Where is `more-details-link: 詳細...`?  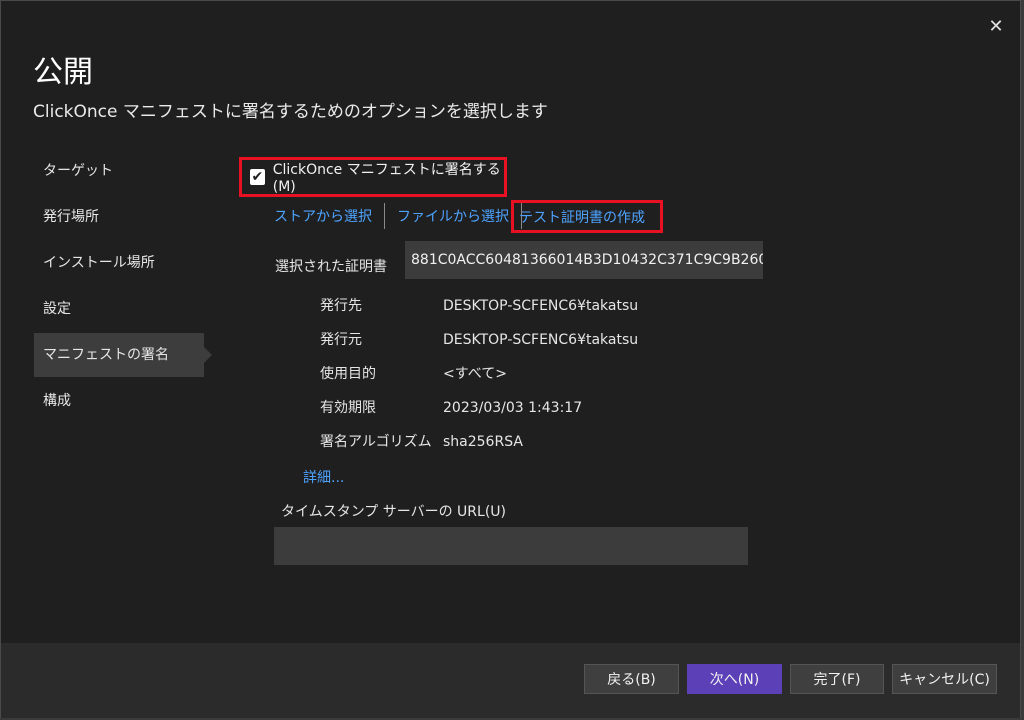 more-details-link: 詳細... is located at coordinates (323, 477).